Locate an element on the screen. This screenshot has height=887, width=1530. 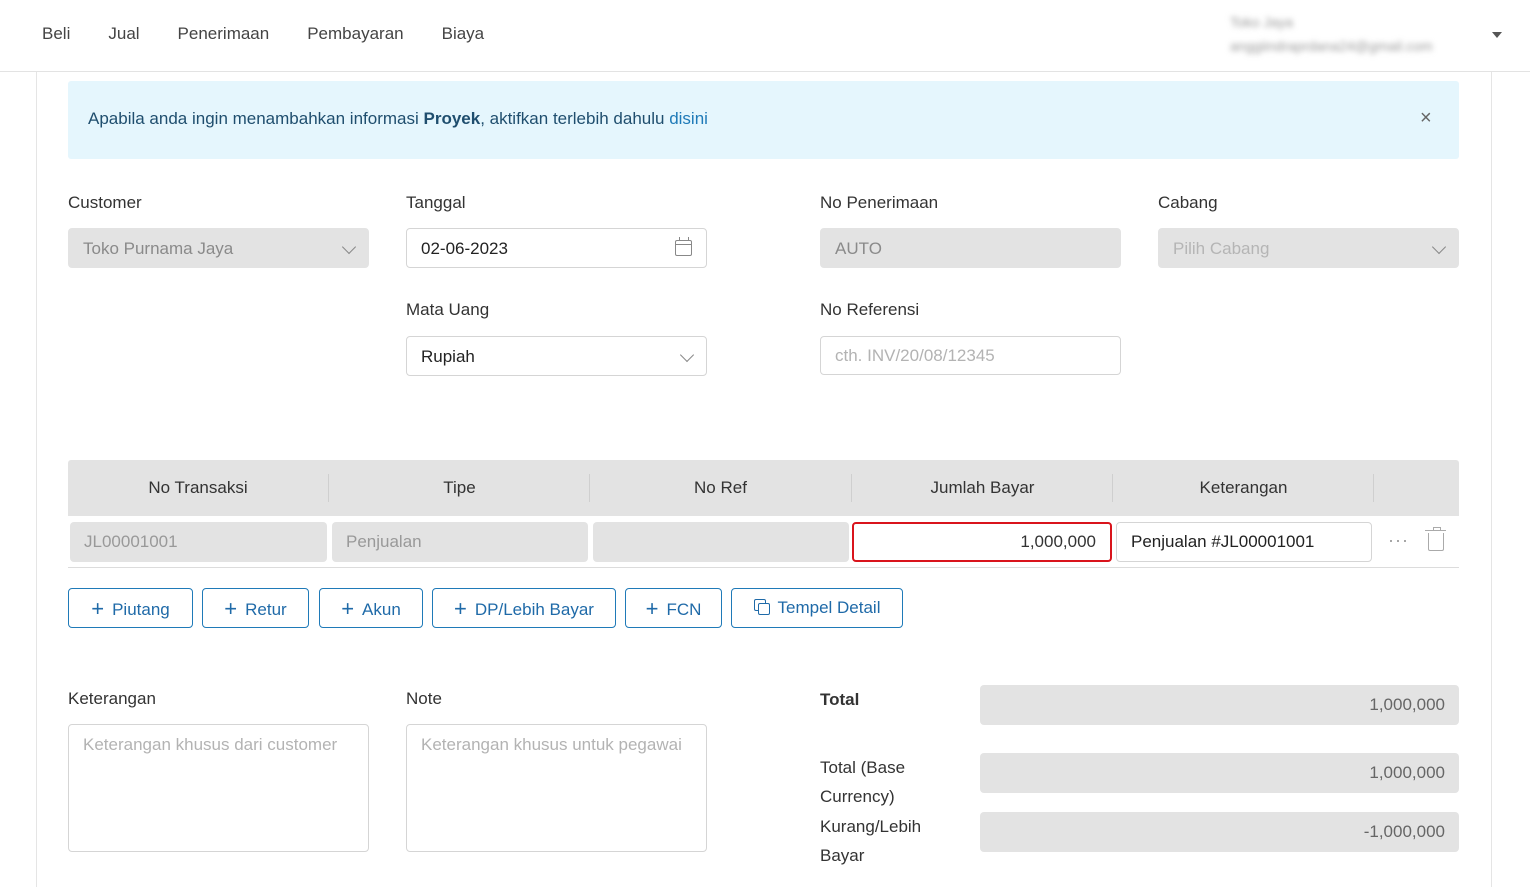
nav-beli: Beli is located at coordinates (56, 34).